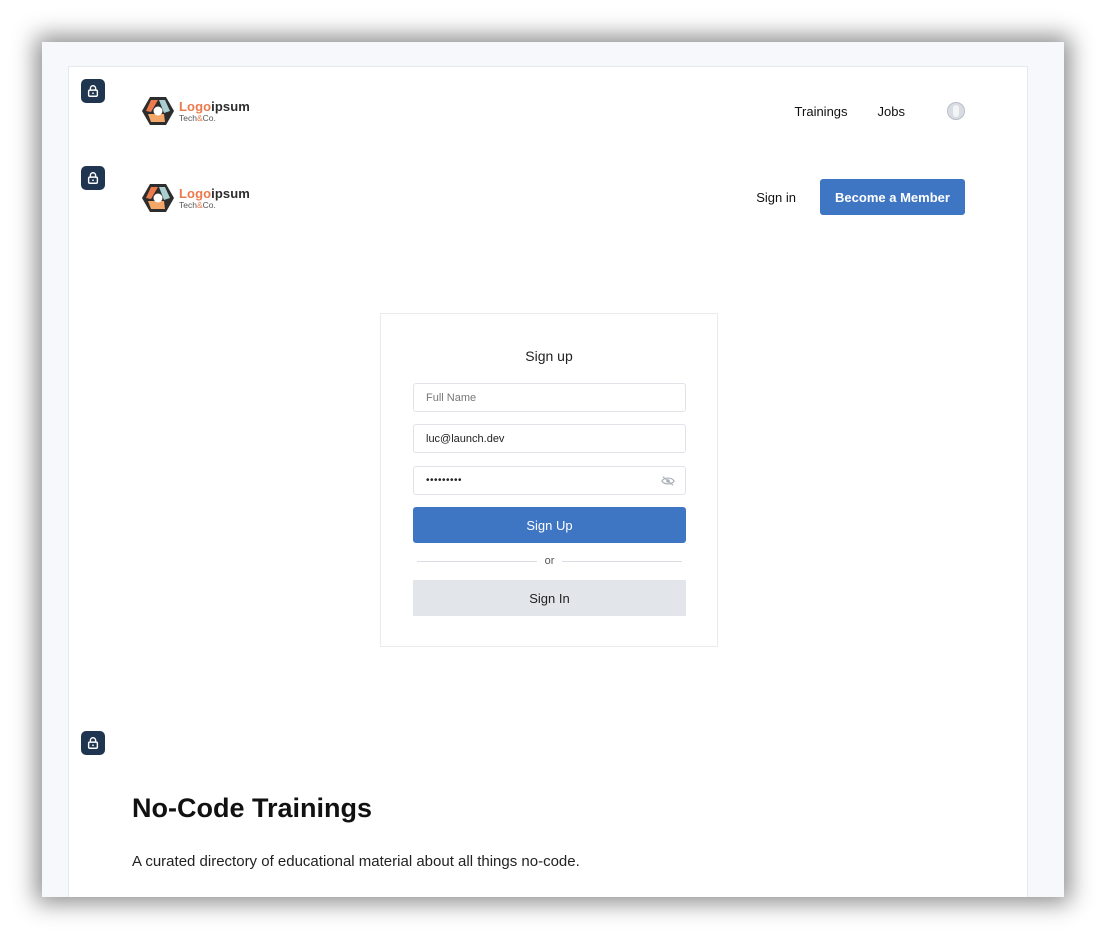  Describe the element at coordinates (891, 111) in the screenshot. I see `nav-link-jobs: Jobs` at that location.